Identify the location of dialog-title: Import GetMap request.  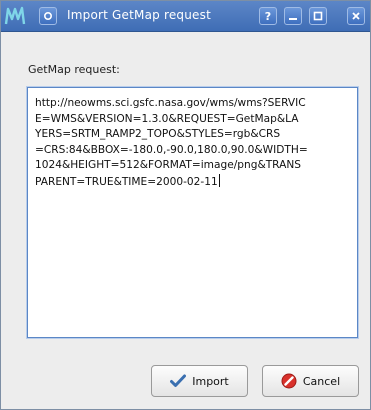
(139, 15).